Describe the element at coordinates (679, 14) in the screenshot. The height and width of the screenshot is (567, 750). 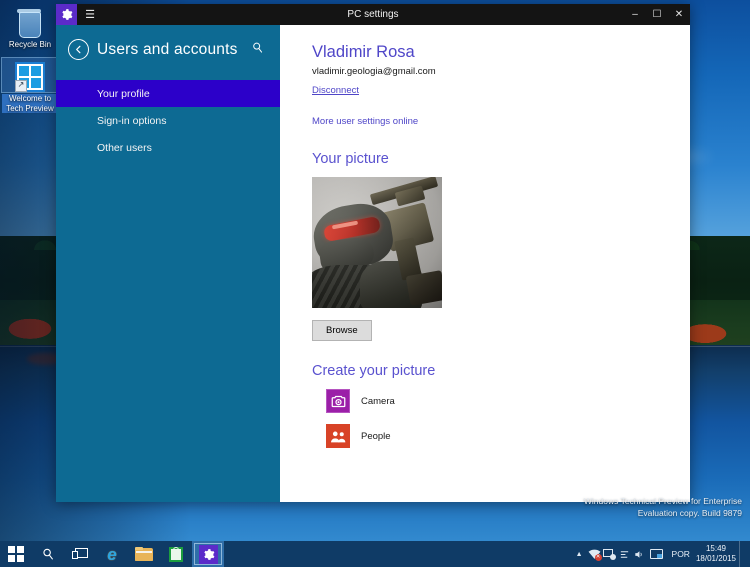
I see `close-button: ✕` at that location.